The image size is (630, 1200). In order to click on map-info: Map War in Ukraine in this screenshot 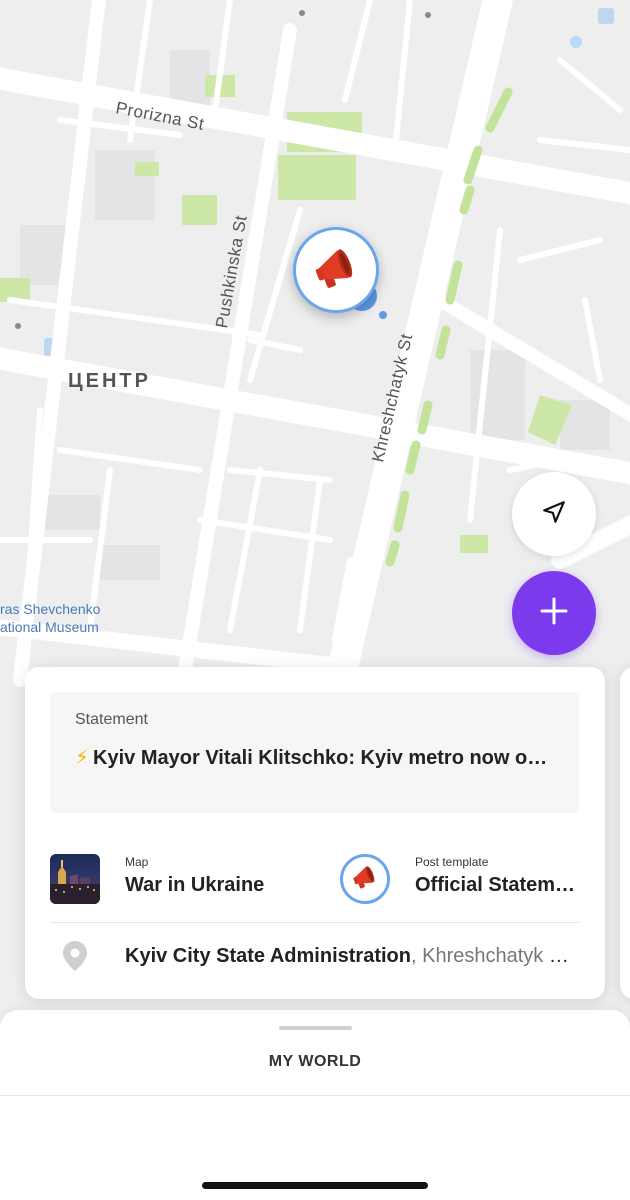, I will do `click(220, 876)`.